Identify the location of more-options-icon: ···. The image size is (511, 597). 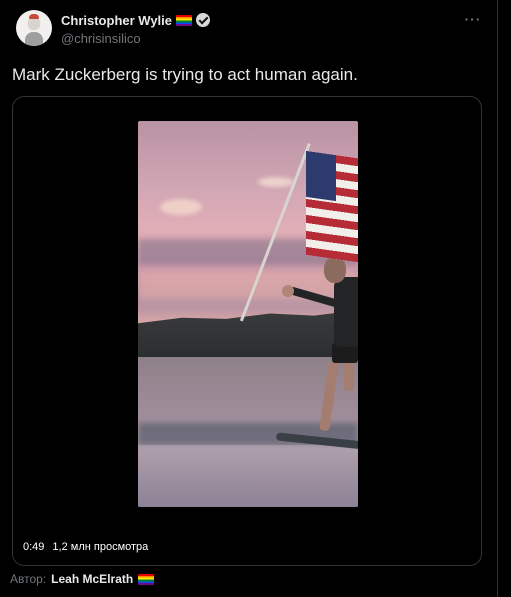
(473, 21).